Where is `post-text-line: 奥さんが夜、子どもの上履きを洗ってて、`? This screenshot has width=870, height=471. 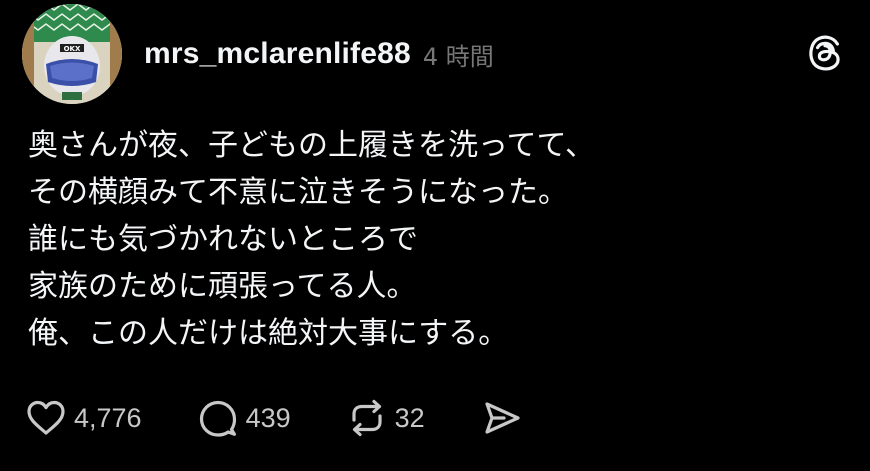 post-text-line: 奥さんが夜、子どもの上履きを洗ってて、 is located at coordinates (311, 145).